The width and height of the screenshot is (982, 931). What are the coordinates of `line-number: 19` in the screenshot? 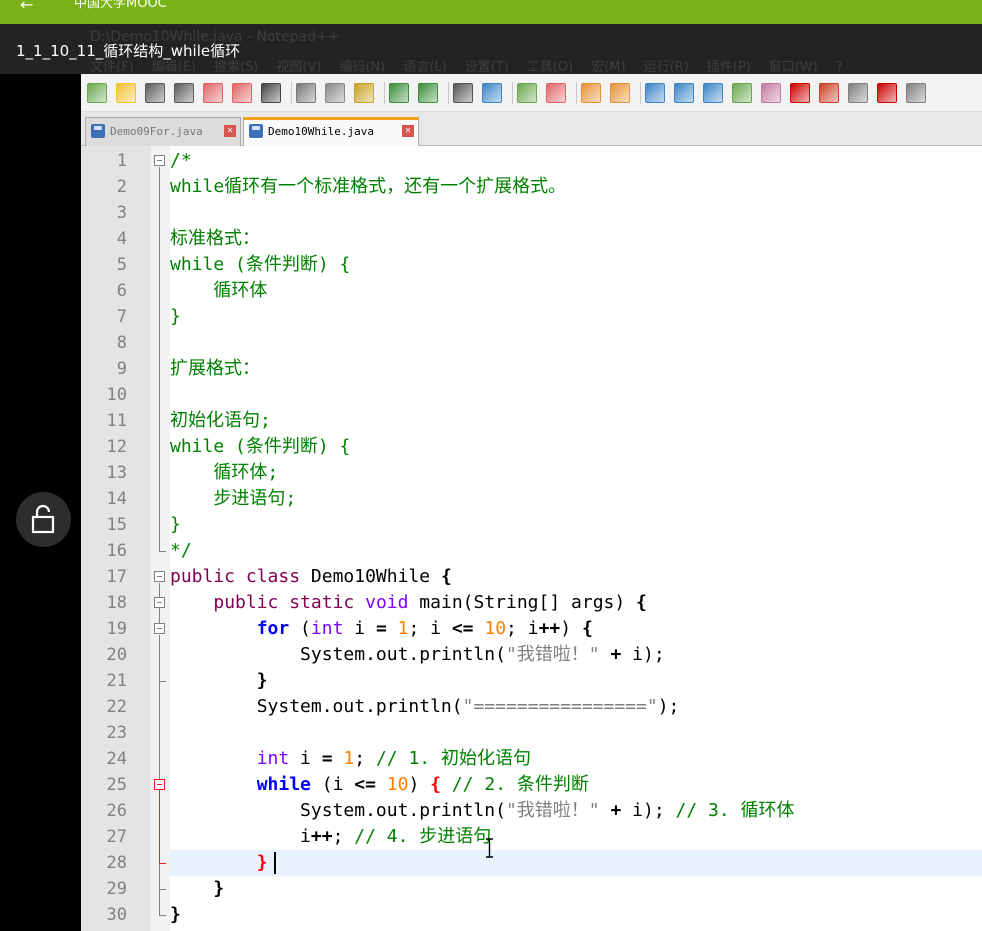 It's located at (116, 629).